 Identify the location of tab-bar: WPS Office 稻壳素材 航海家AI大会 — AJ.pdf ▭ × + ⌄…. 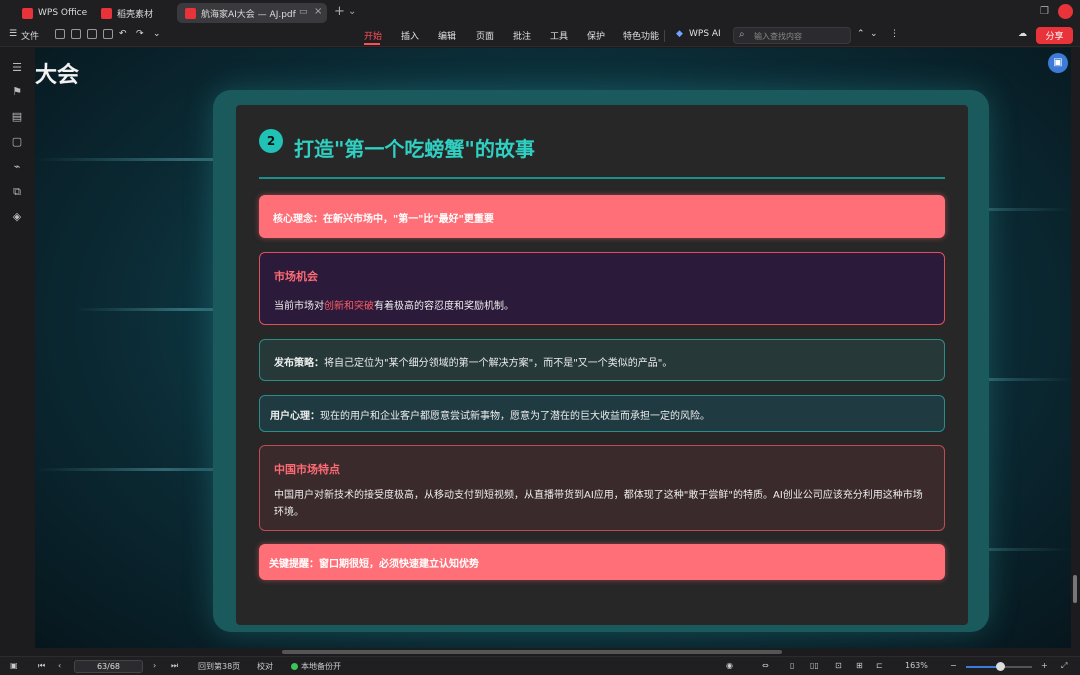
(540, 12).